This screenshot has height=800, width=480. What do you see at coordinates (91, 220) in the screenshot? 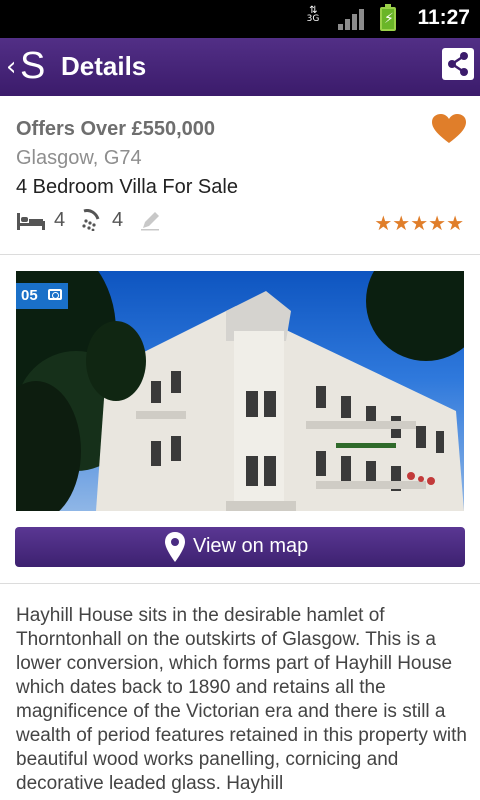
I see `shower-icon` at bounding box center [91, 220].